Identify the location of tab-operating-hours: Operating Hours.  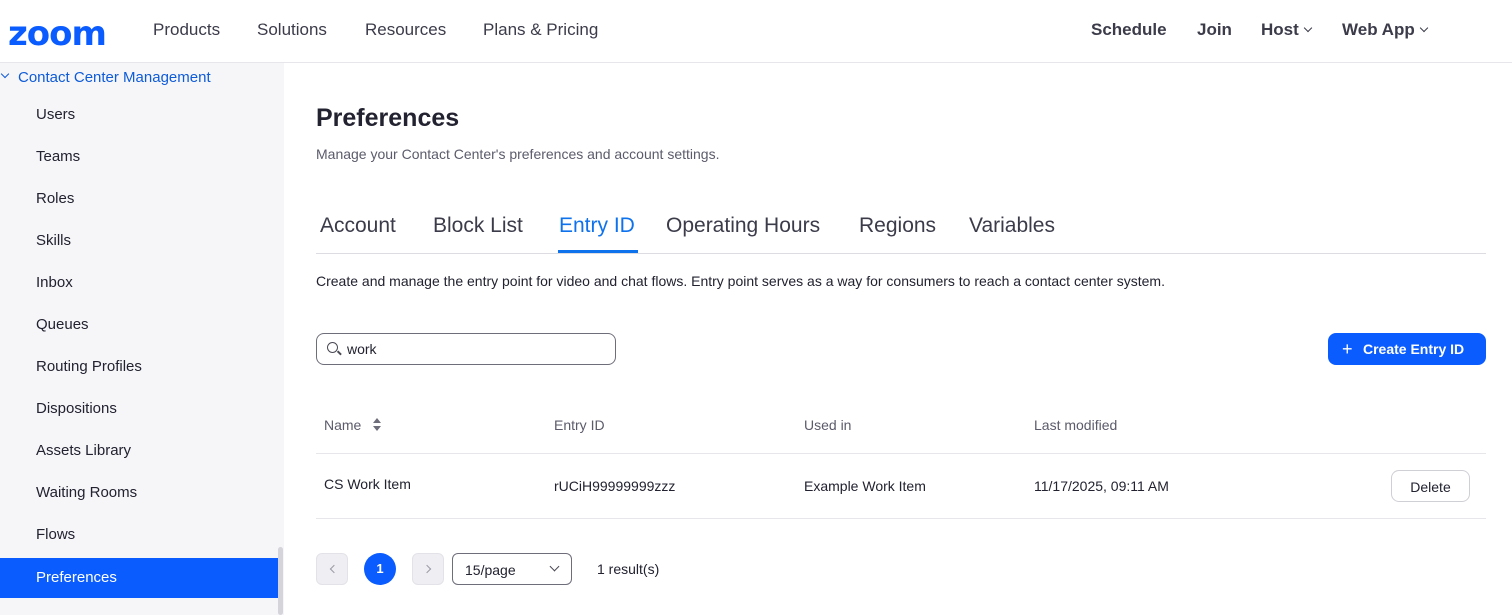
(743, 226).